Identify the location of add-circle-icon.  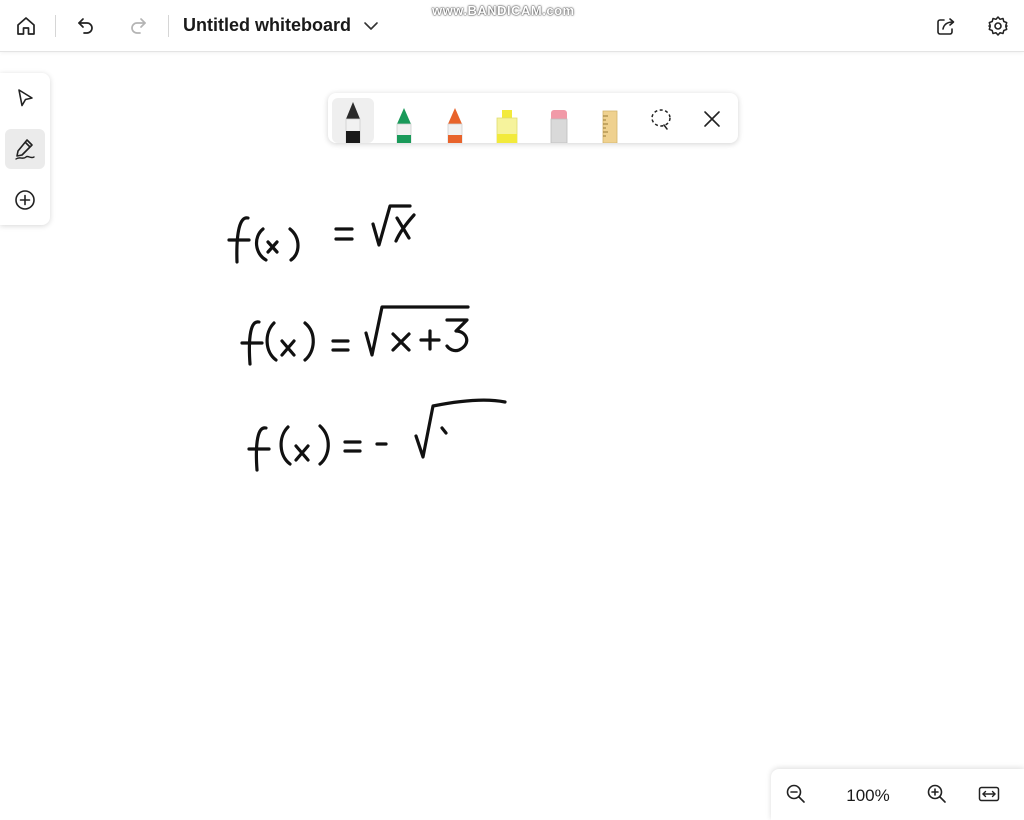
(25, 200).